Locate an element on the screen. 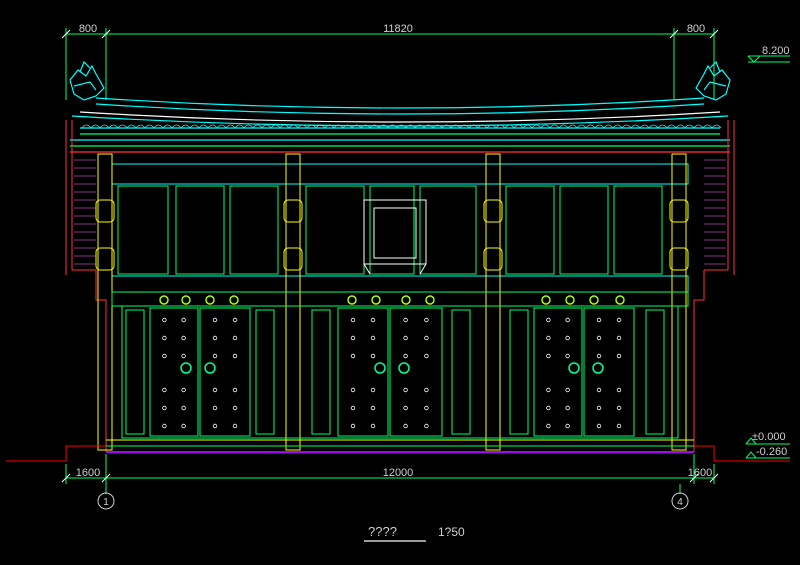 This screenshot has width=800, height=565. ridge-elevation-label: 8.200 is located at coordinates (776, 51).